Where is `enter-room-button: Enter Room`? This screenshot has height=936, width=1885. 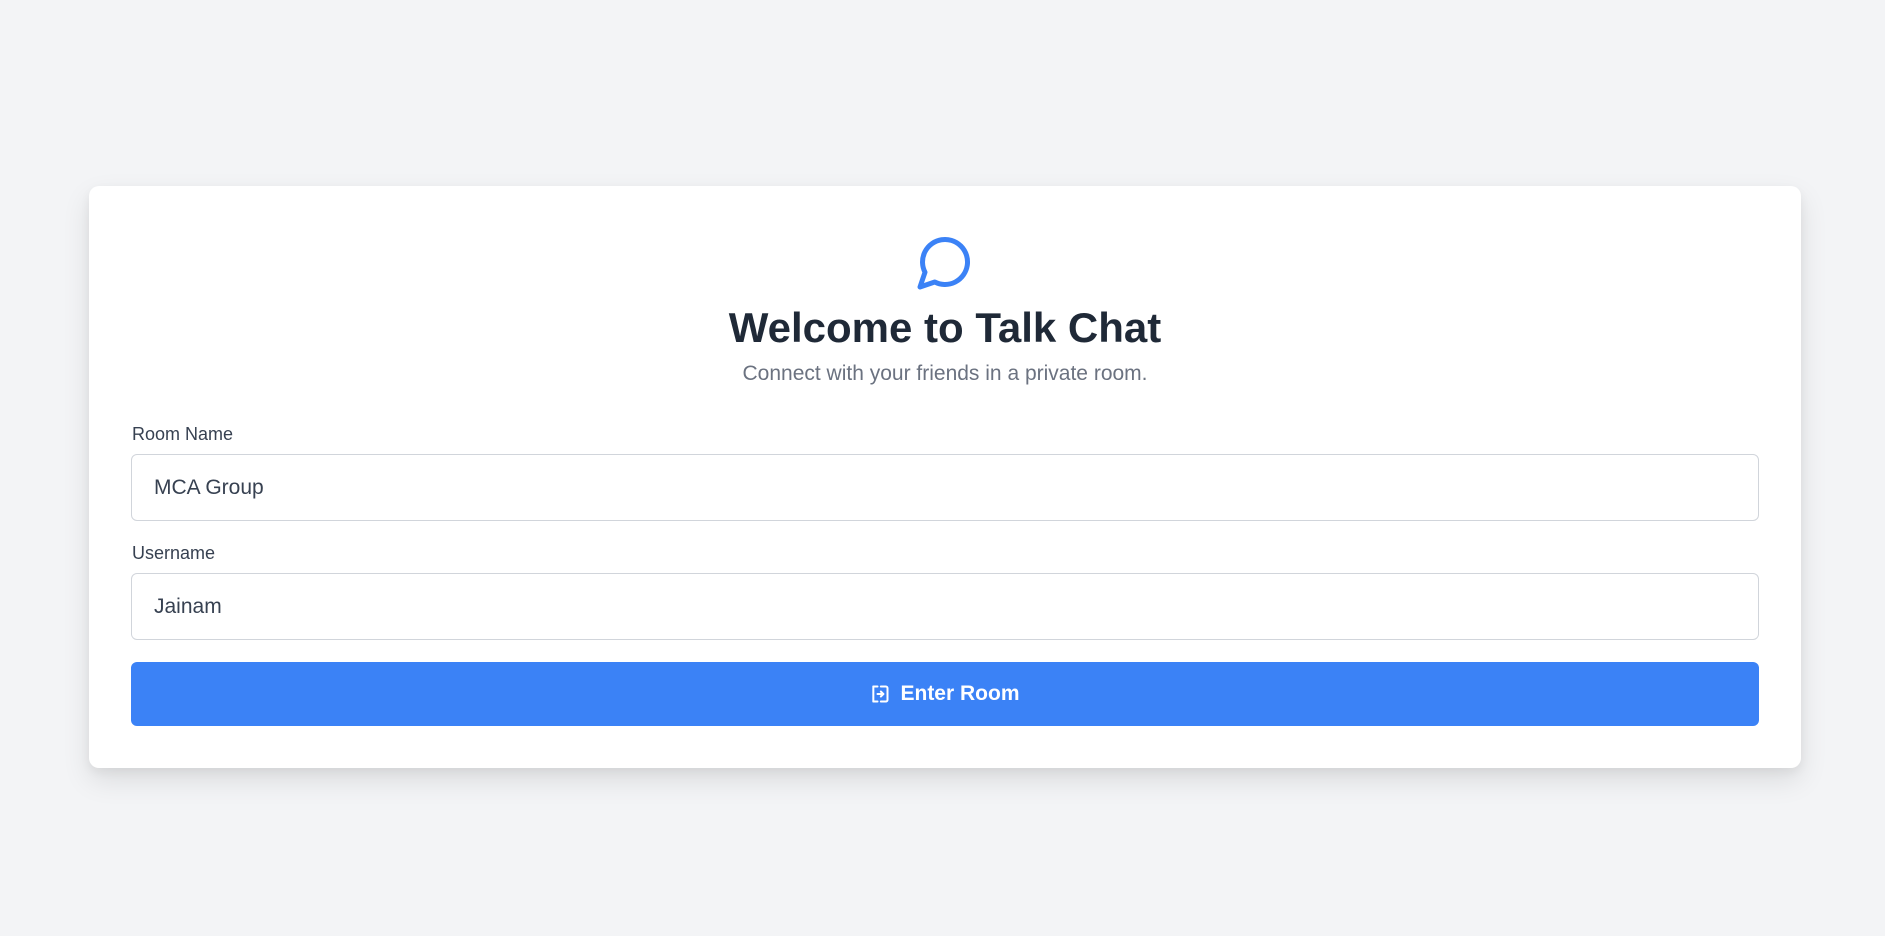
enter-room-button: Enter Room is located at coordinates (945, 694).